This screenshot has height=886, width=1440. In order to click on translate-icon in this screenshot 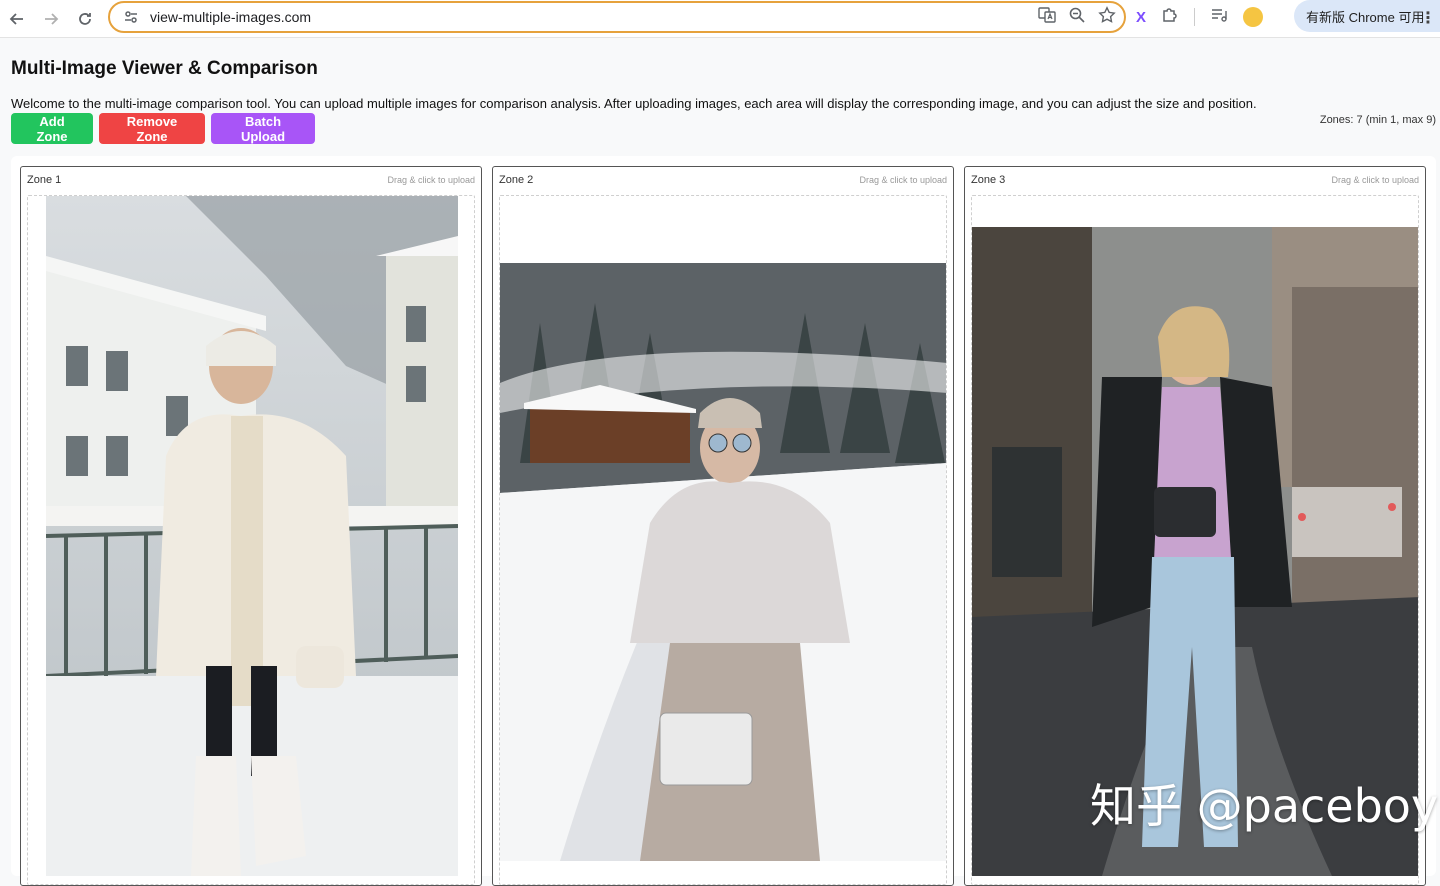, I will do `click(1047, 17)`.